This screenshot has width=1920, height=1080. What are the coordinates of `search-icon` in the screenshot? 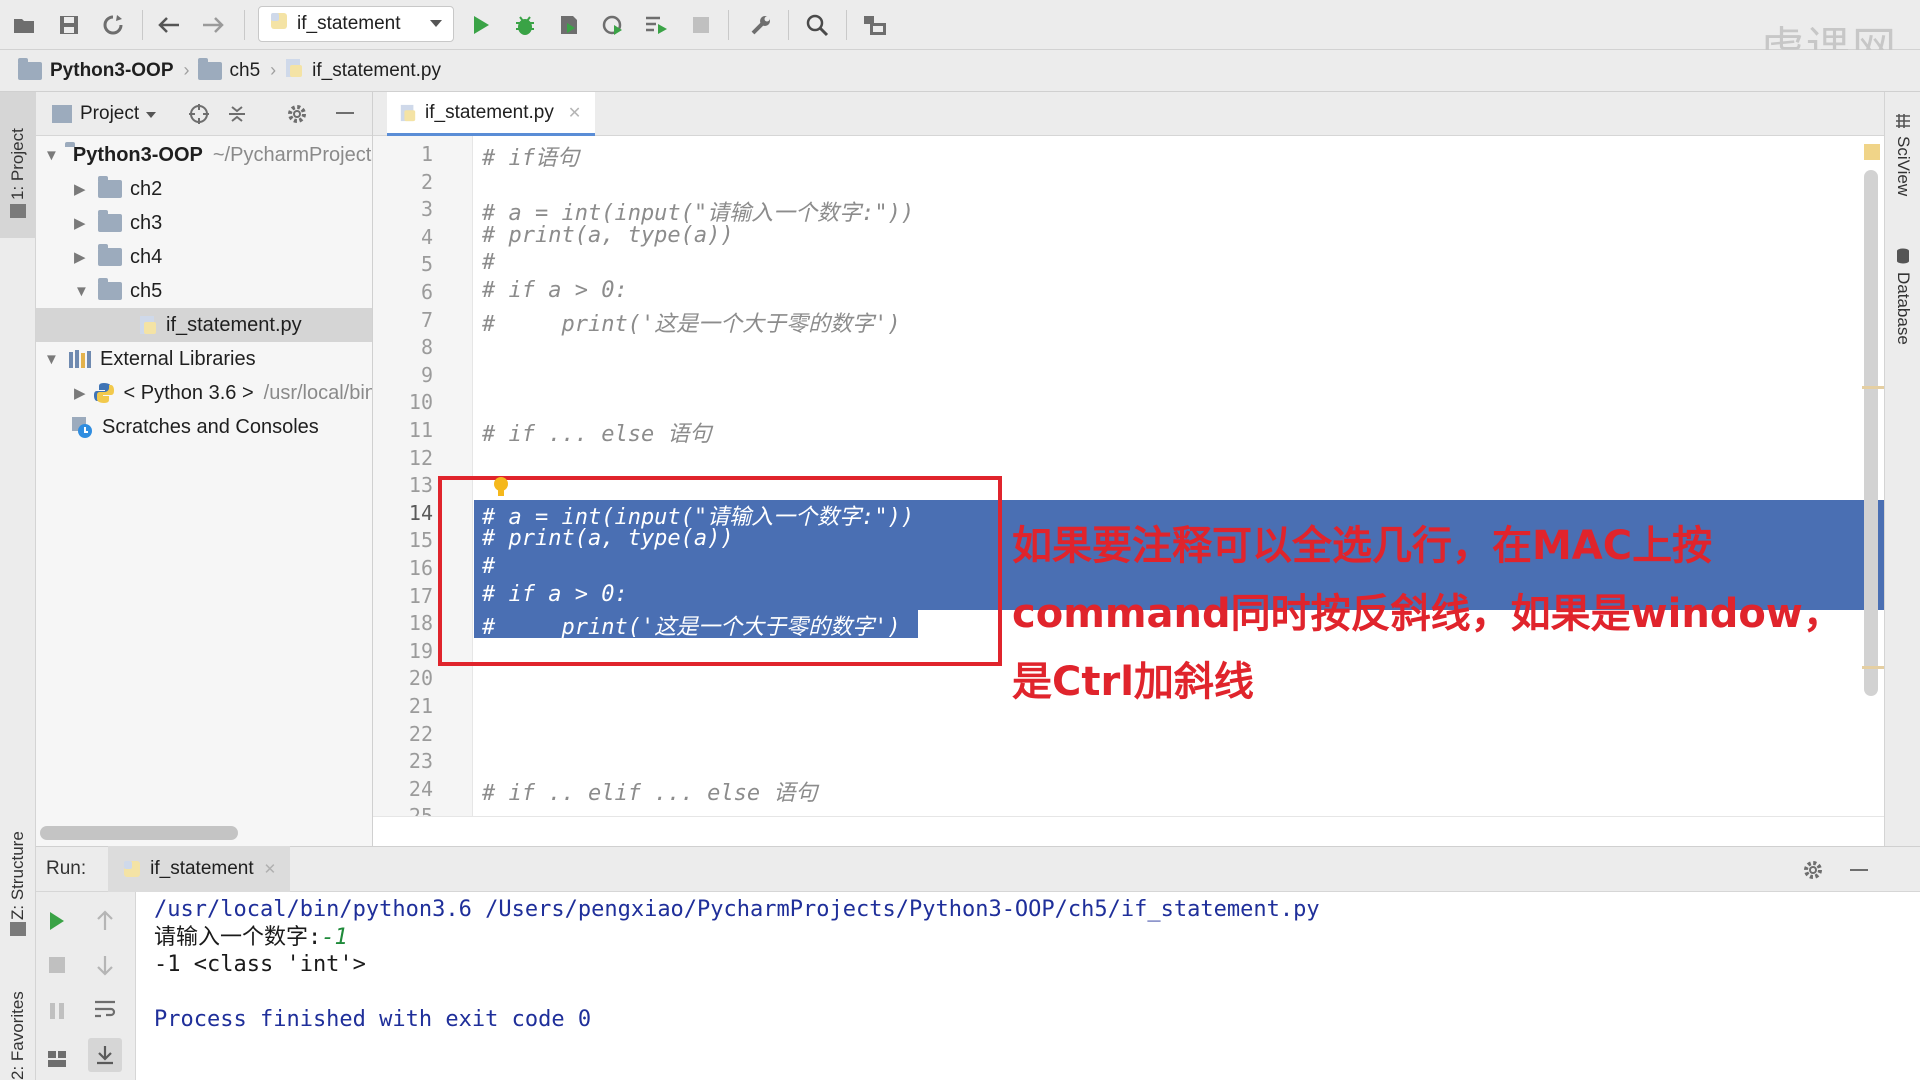 It's located at (817, 25).